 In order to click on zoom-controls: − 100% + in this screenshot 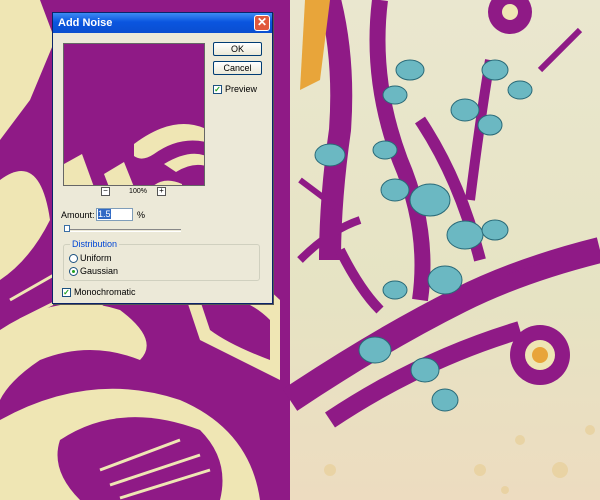, I will do `click(161, 193)`.